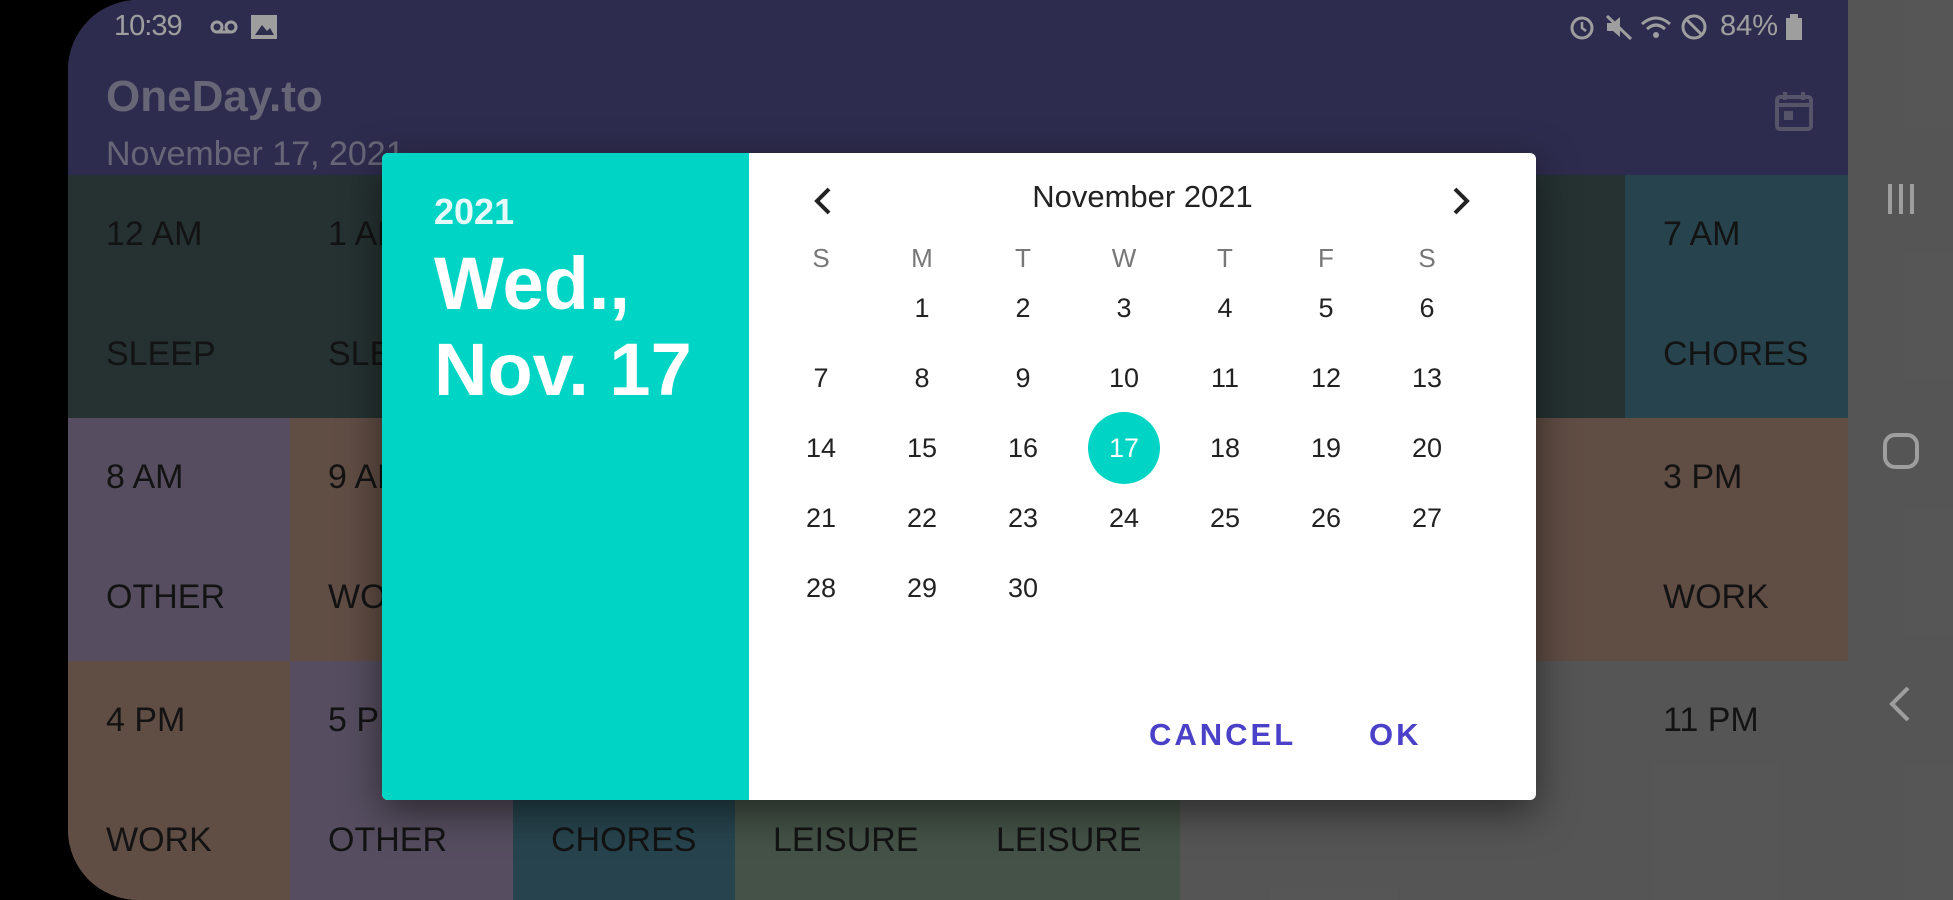 Image resolution: width=1953 pixels, height=900 pixels. Describe the element at coordinates (1225, 308) in the screenshot. I see `calendar-day: 4` at that location.